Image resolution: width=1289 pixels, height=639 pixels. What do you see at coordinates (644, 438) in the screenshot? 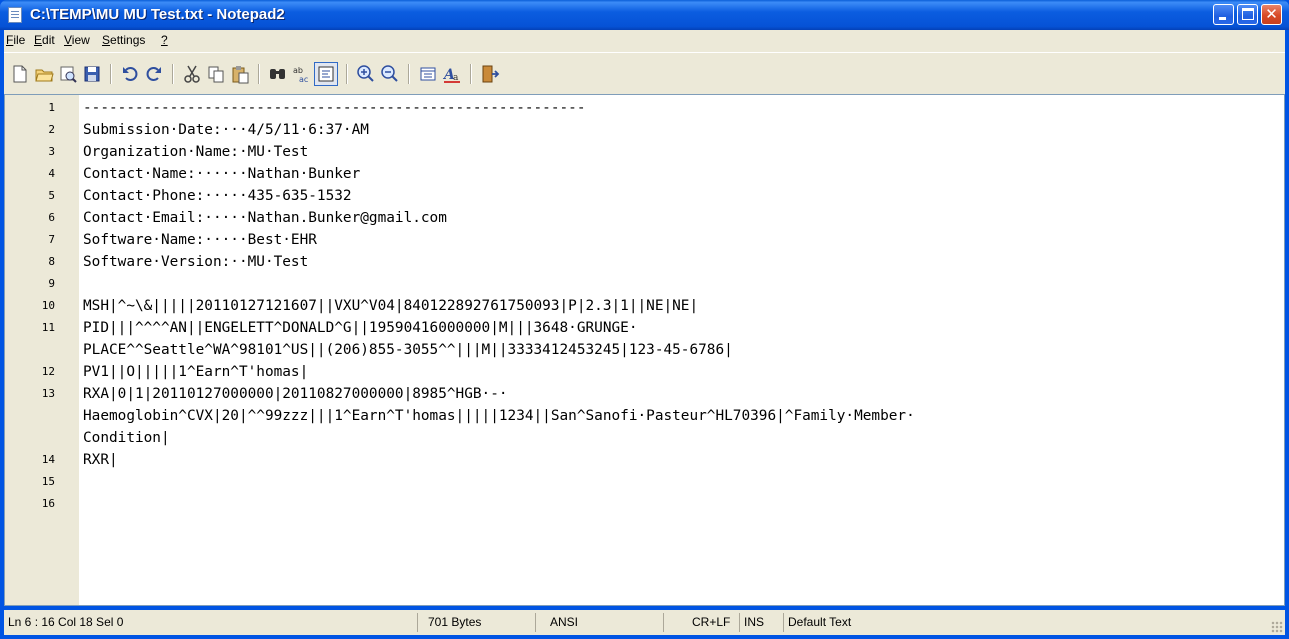
I see `editor-line: Condition|` at bounding box center [644, 438].